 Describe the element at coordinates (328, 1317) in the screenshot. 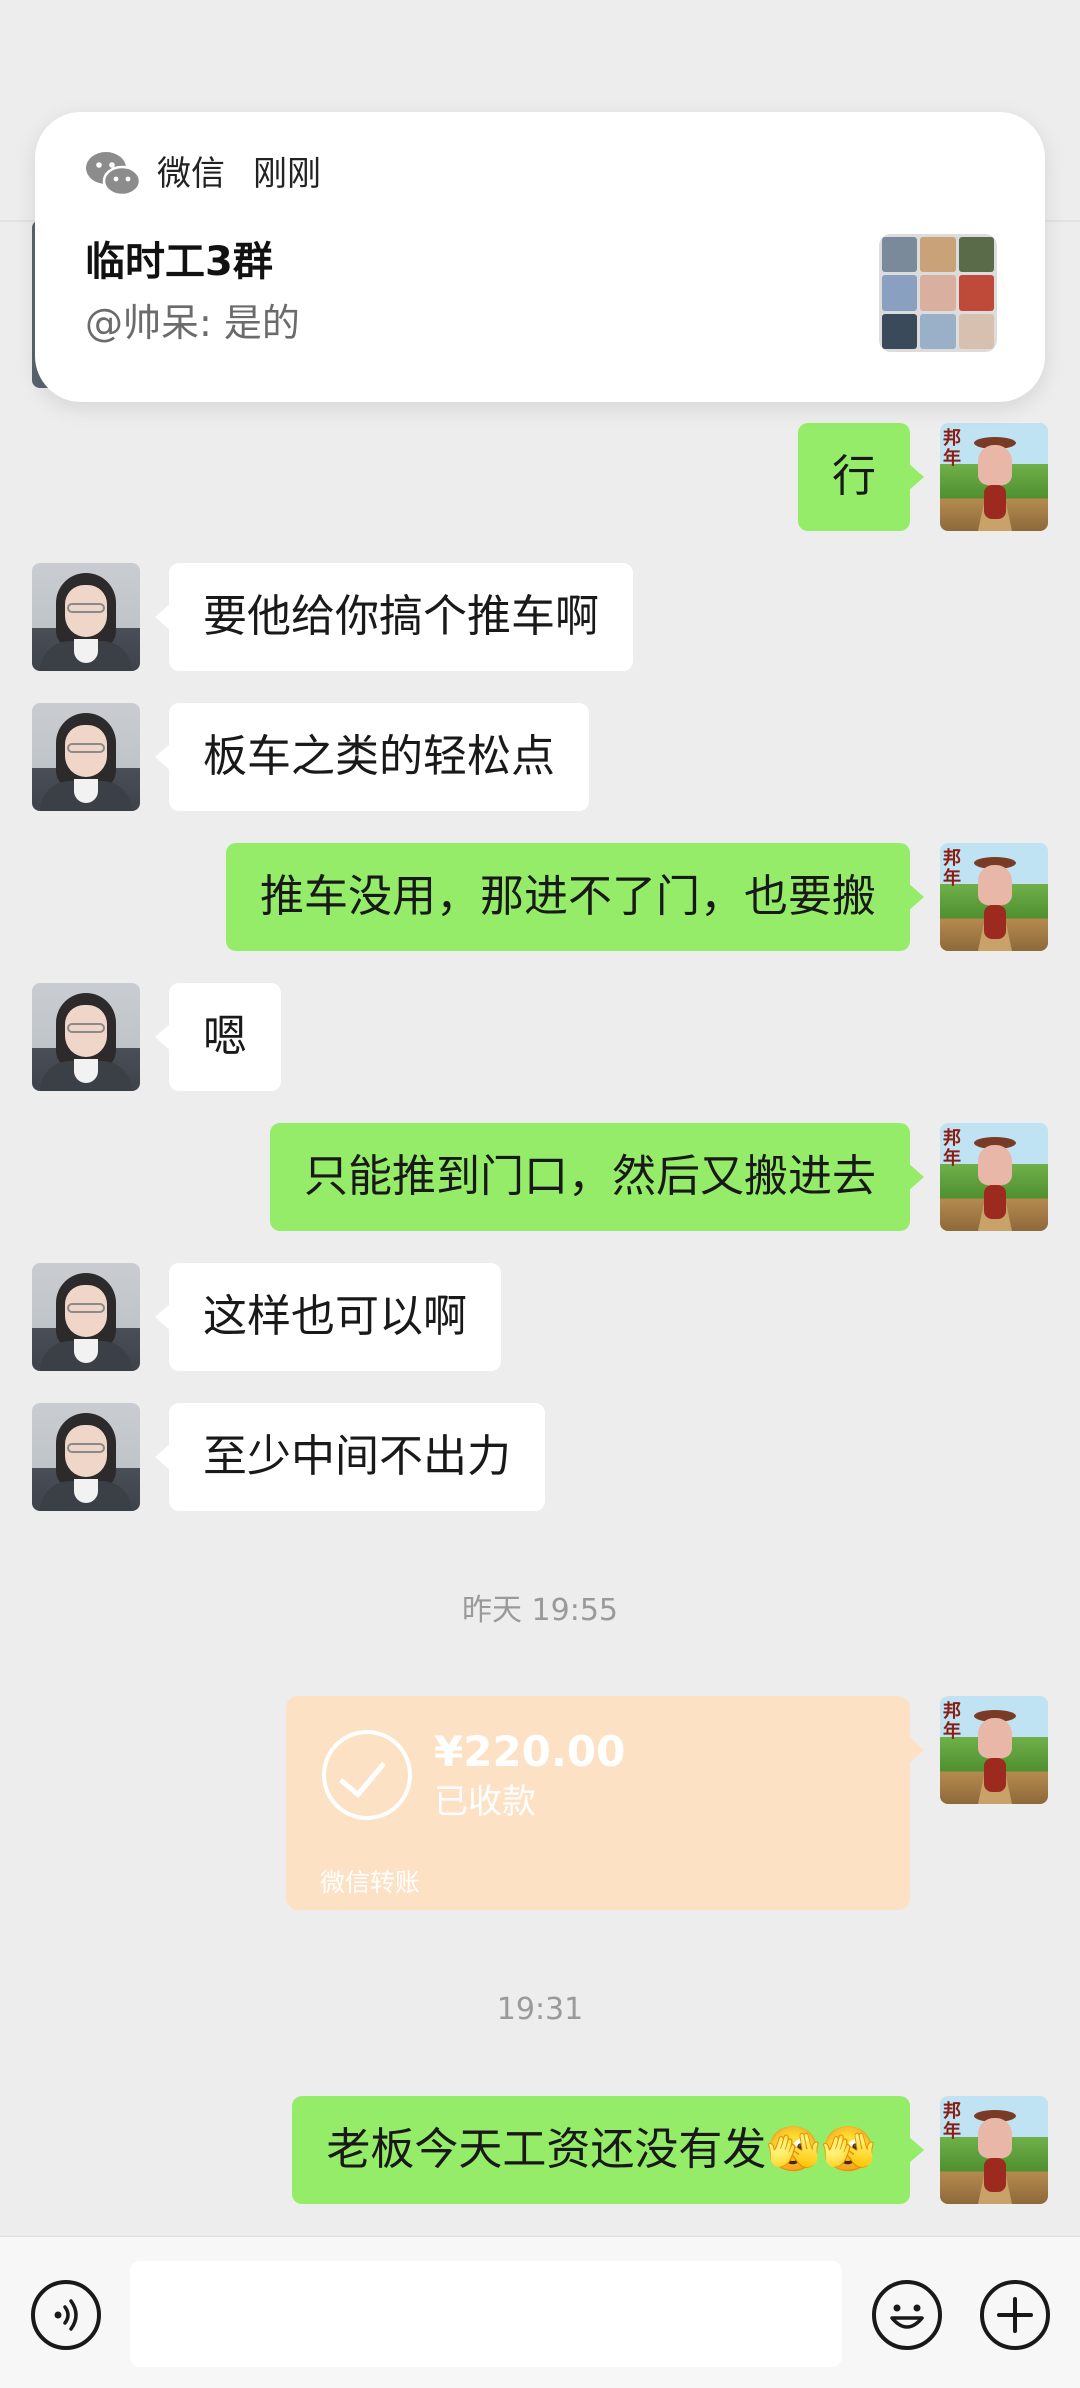

I see `message-bubble-received: 这样也可以啊` at that location.